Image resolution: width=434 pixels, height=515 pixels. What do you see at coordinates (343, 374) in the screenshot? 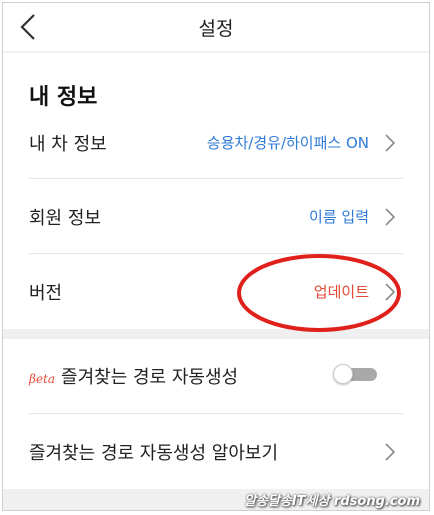
I see `toggle-knob` at bounding box center [343, 374].